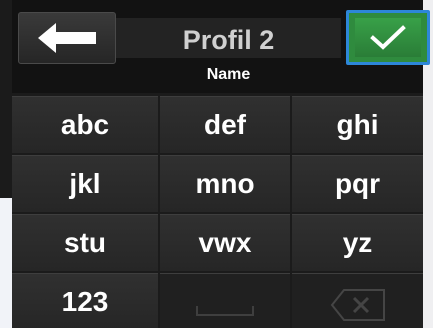 This screenshot has width=433, height=328. What do you see at coordinates (225, 242) in the screenshot?
I see `key-vwx: vwx` at bounding box center [225, 242].